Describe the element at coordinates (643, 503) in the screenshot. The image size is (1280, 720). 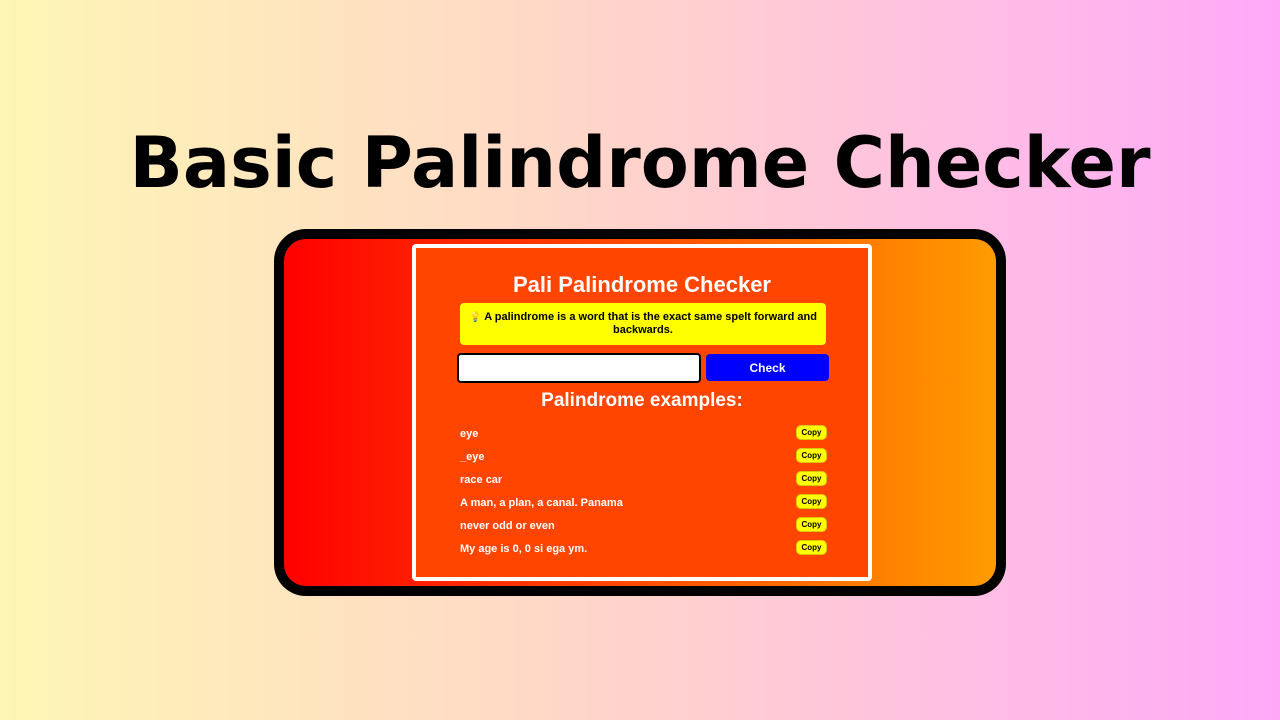
I see `example-item: A man, a plan, a canal. Panama Copy` at that location.